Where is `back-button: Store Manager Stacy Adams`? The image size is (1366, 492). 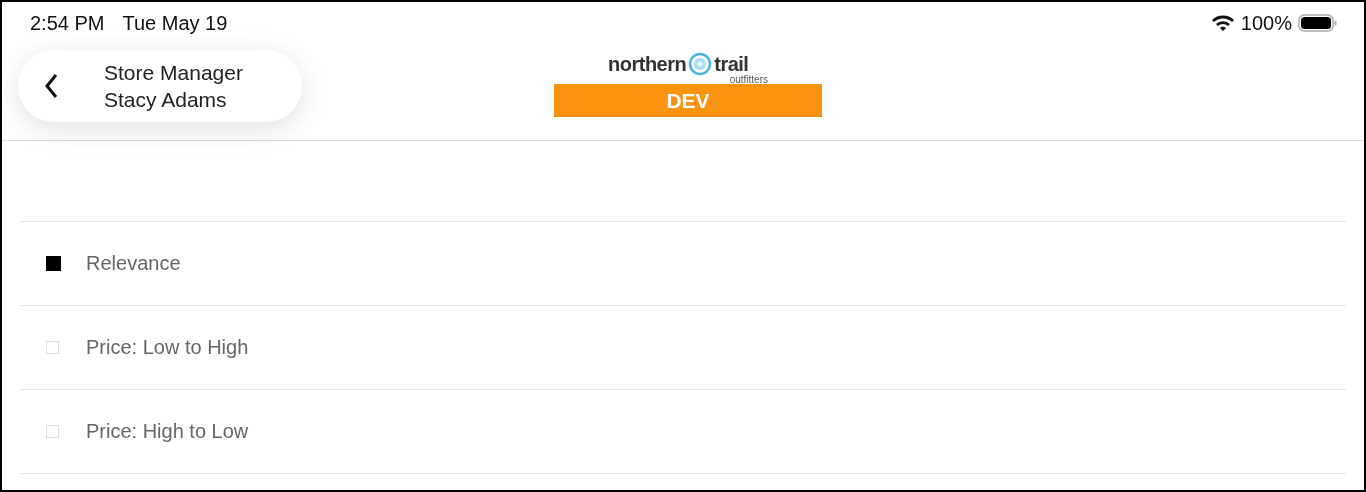
back-button: Store Manager Stacy Adams is located at coordinates (160, 86).